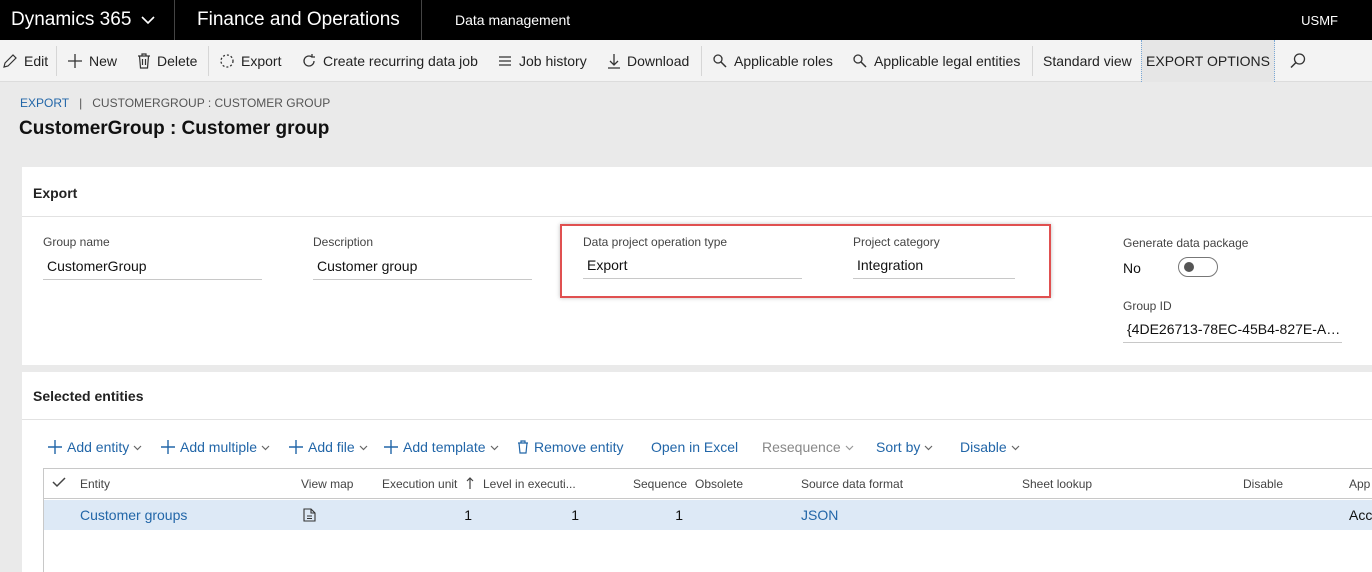  I want to click on sort-by-button: Sort by, so click(904, 447).